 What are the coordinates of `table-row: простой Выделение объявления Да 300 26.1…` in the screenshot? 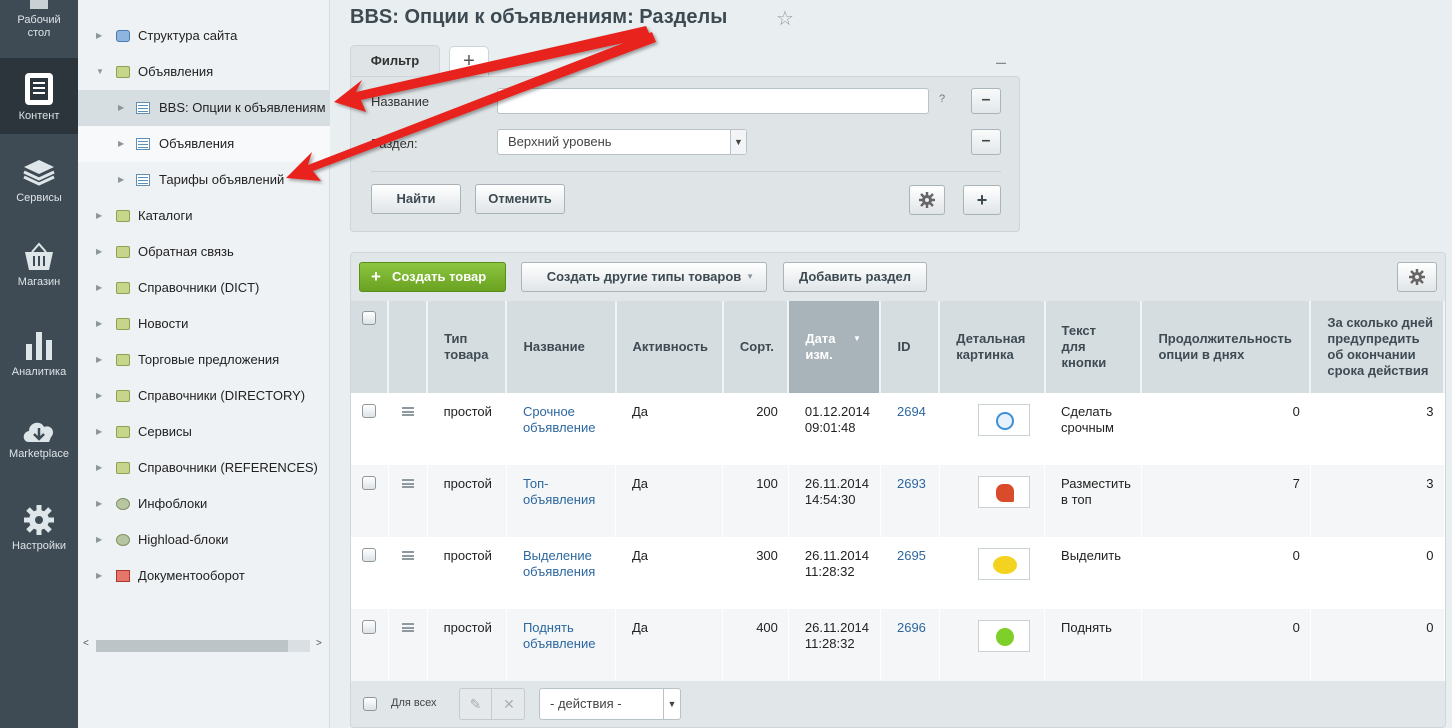 It's located at (898, 573).